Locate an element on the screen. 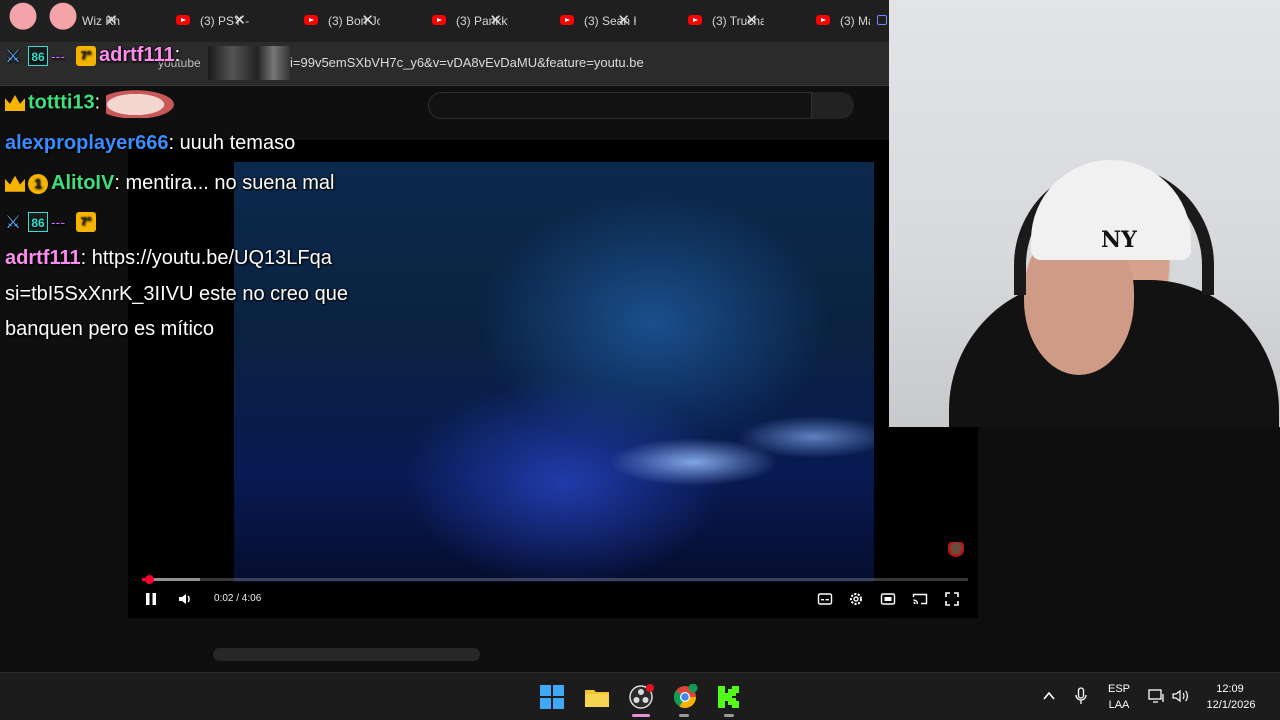 Image resolution: width=1280 pixels, height=720 pixels. active-app-indicator is located at coordinates (641, 715).